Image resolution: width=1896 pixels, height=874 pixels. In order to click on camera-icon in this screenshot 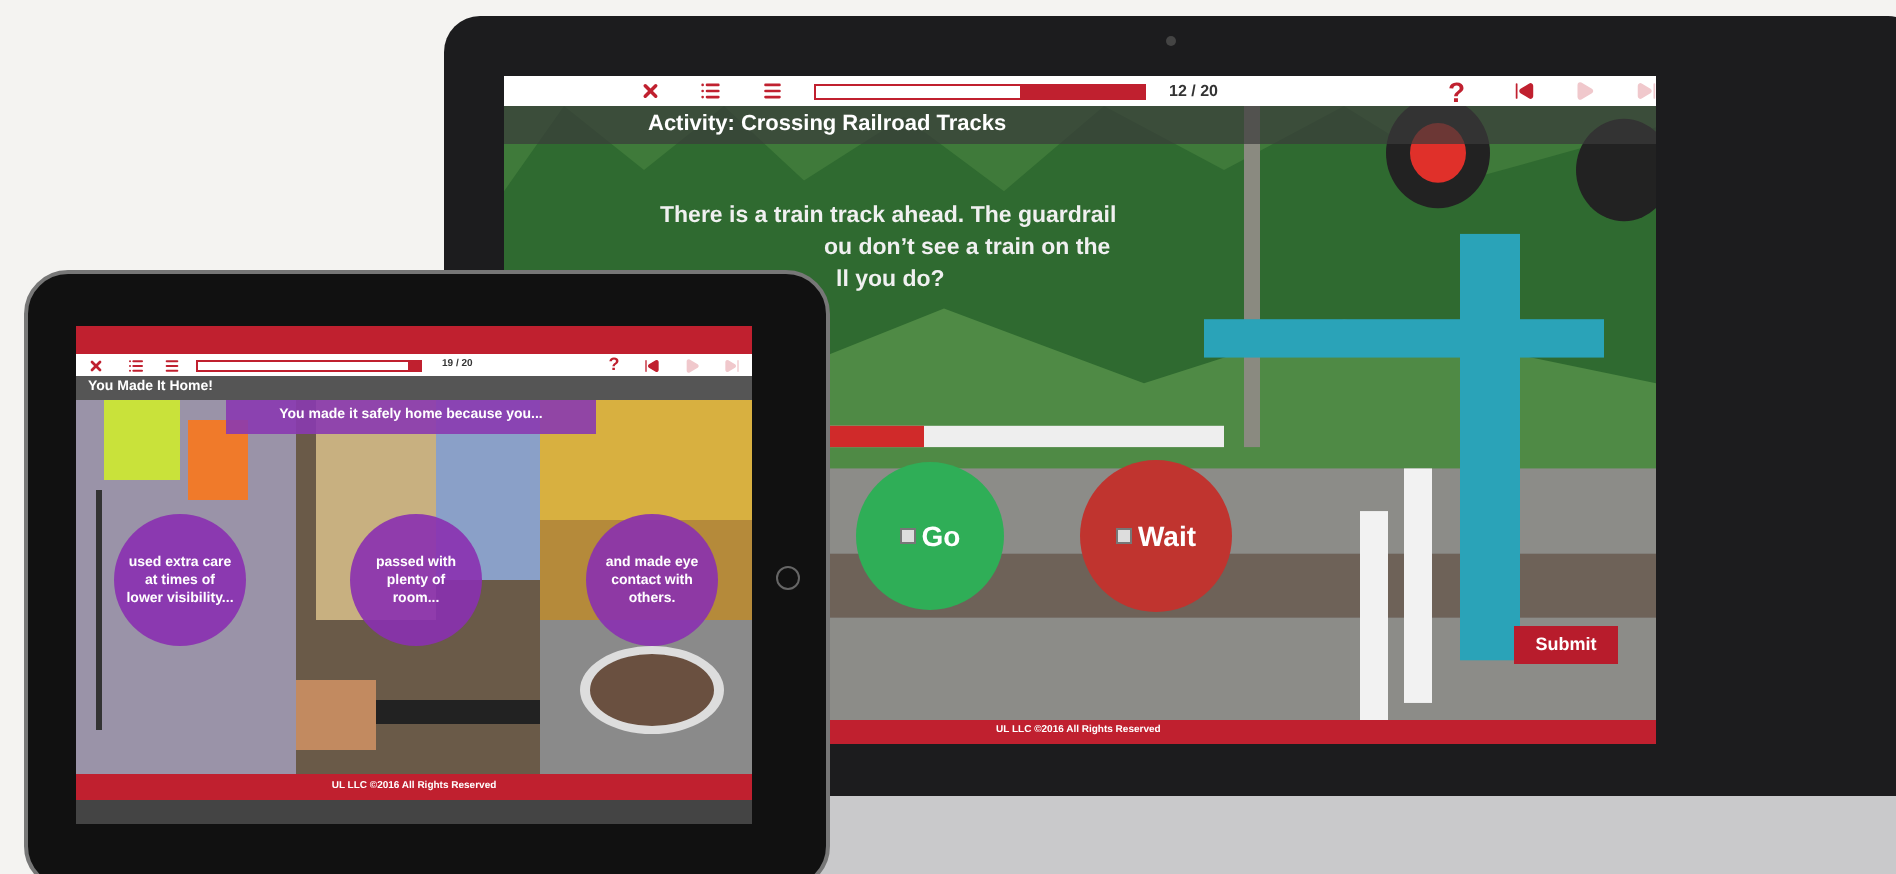, I will do `click(1171, 41)`.